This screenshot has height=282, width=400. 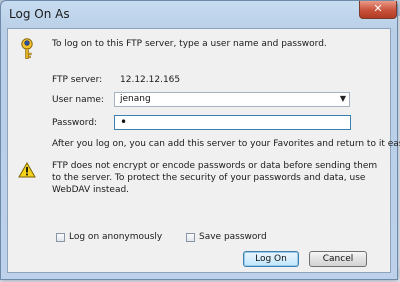 I want to click on close-button: ✕, so click(x=378, y=10).